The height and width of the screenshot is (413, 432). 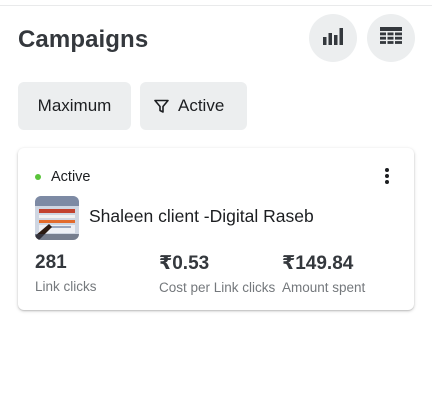 I want to click on metric-value: 281, so click(x=51, y=262).